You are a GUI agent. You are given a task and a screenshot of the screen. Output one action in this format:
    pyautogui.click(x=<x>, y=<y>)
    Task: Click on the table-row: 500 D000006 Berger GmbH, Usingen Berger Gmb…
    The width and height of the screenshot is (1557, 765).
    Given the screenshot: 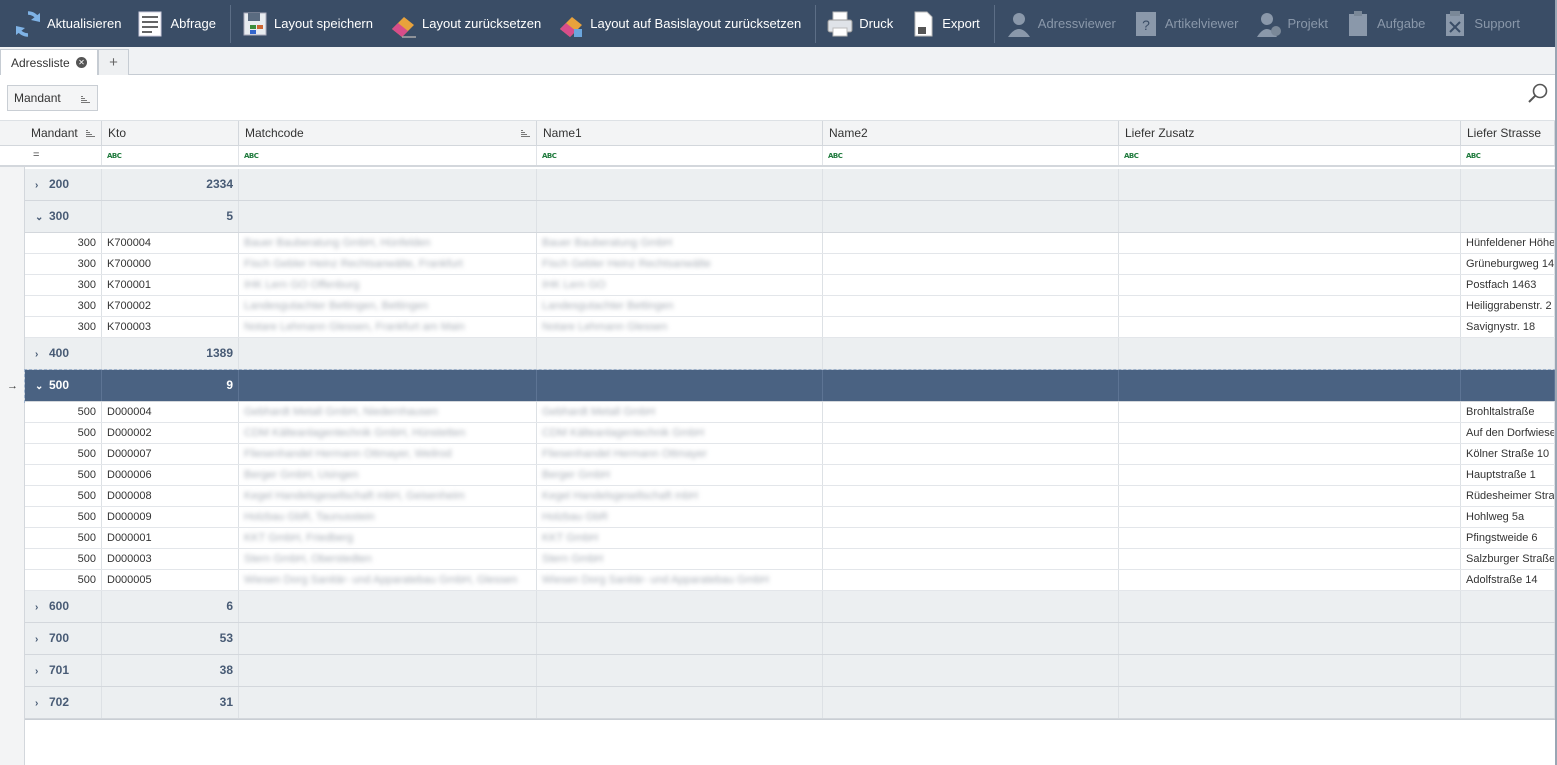 What is the action you would take?
    pyautogui.click(x=790, y=475)
    